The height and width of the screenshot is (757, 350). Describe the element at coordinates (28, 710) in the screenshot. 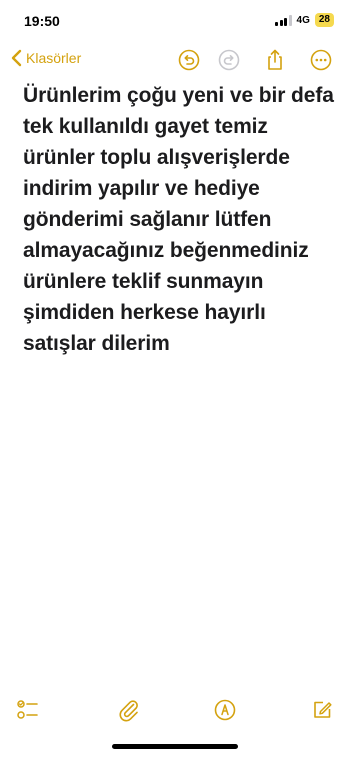

I see `checklist-icon` at that location.